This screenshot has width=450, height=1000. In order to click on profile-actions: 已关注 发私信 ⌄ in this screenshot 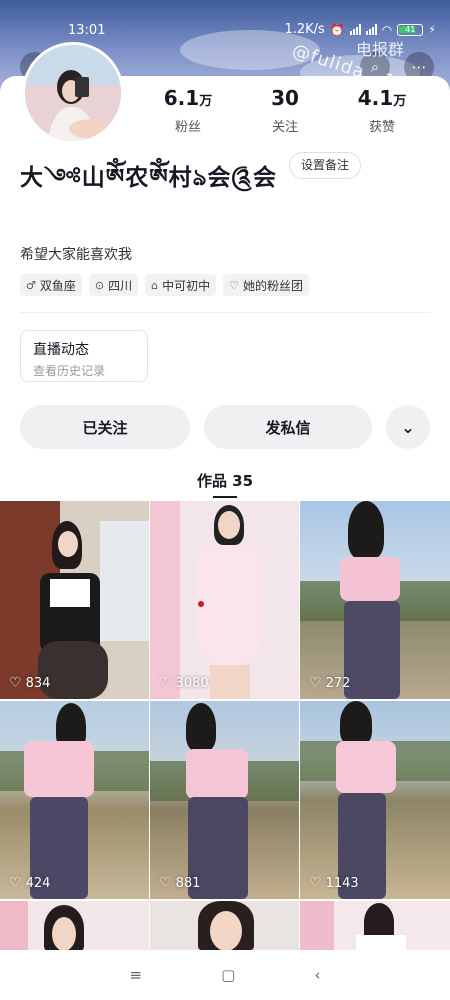, I will do `click(225, 427)`.